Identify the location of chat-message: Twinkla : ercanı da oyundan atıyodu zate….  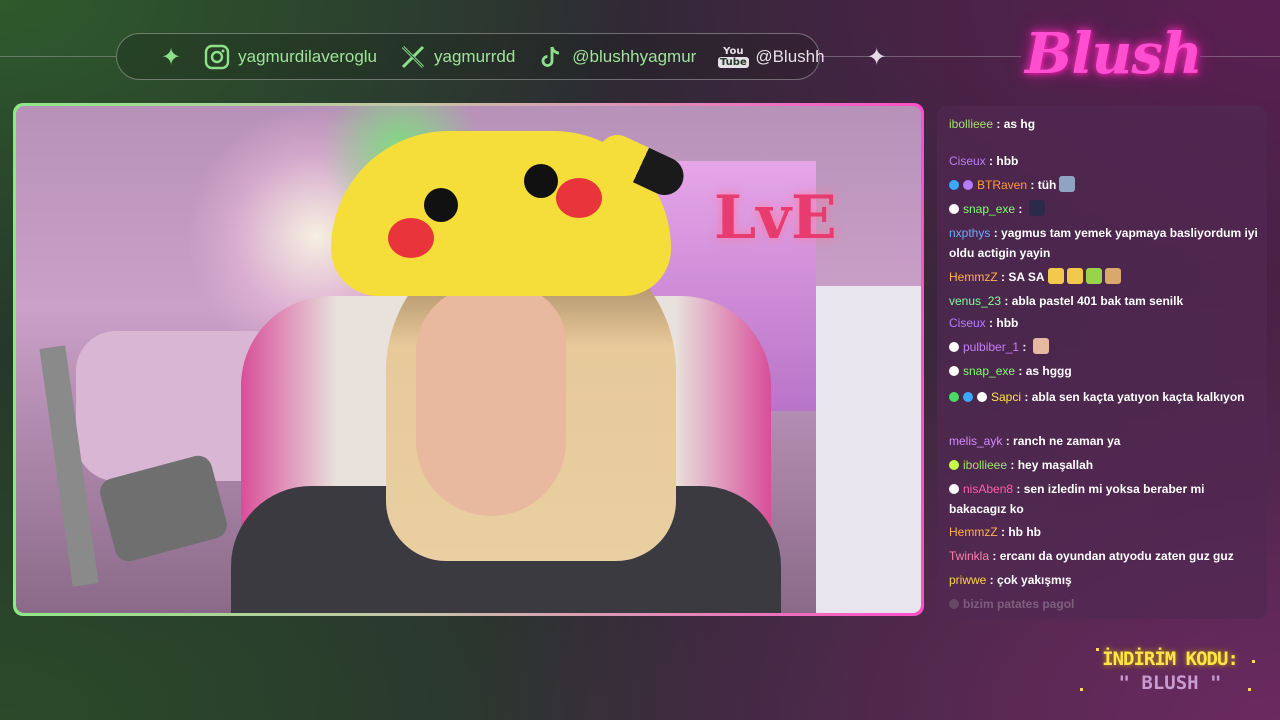
(1104, 556).